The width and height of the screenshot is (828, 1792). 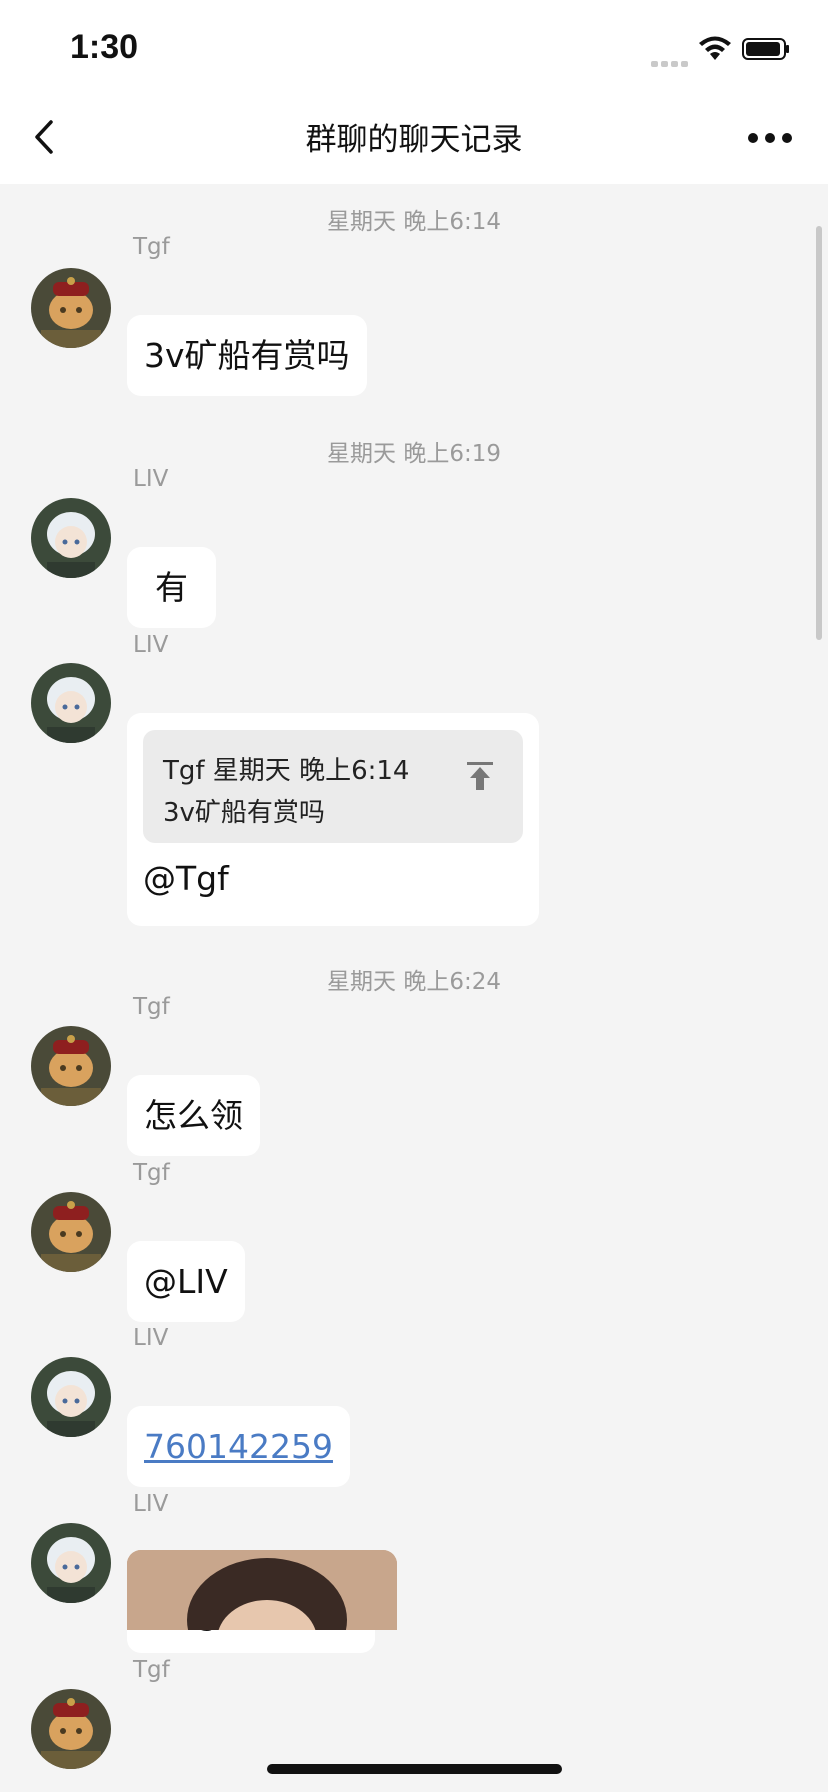 What do you see at coordinates (819, 433) in the screenshot?
I see `scrollbar` at bounding box center [819, 433].